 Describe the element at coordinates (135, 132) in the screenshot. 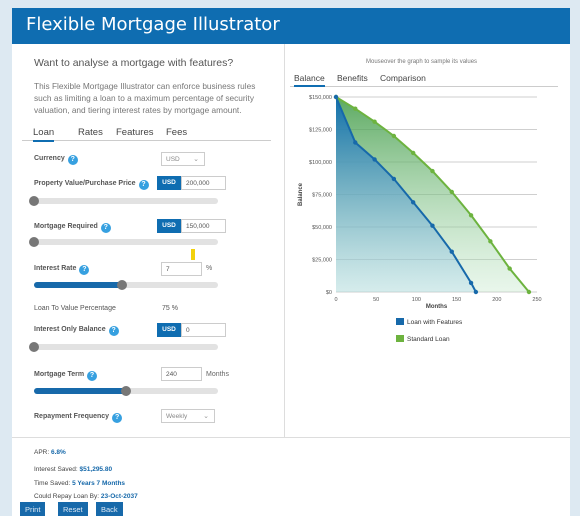

I see `tab-features: Features` at that location.